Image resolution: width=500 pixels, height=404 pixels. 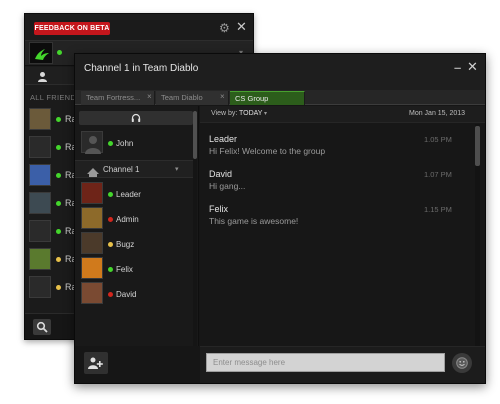 I want to click on tab-team-diablo: Team Diablo ×, so click(x=192, y=98).